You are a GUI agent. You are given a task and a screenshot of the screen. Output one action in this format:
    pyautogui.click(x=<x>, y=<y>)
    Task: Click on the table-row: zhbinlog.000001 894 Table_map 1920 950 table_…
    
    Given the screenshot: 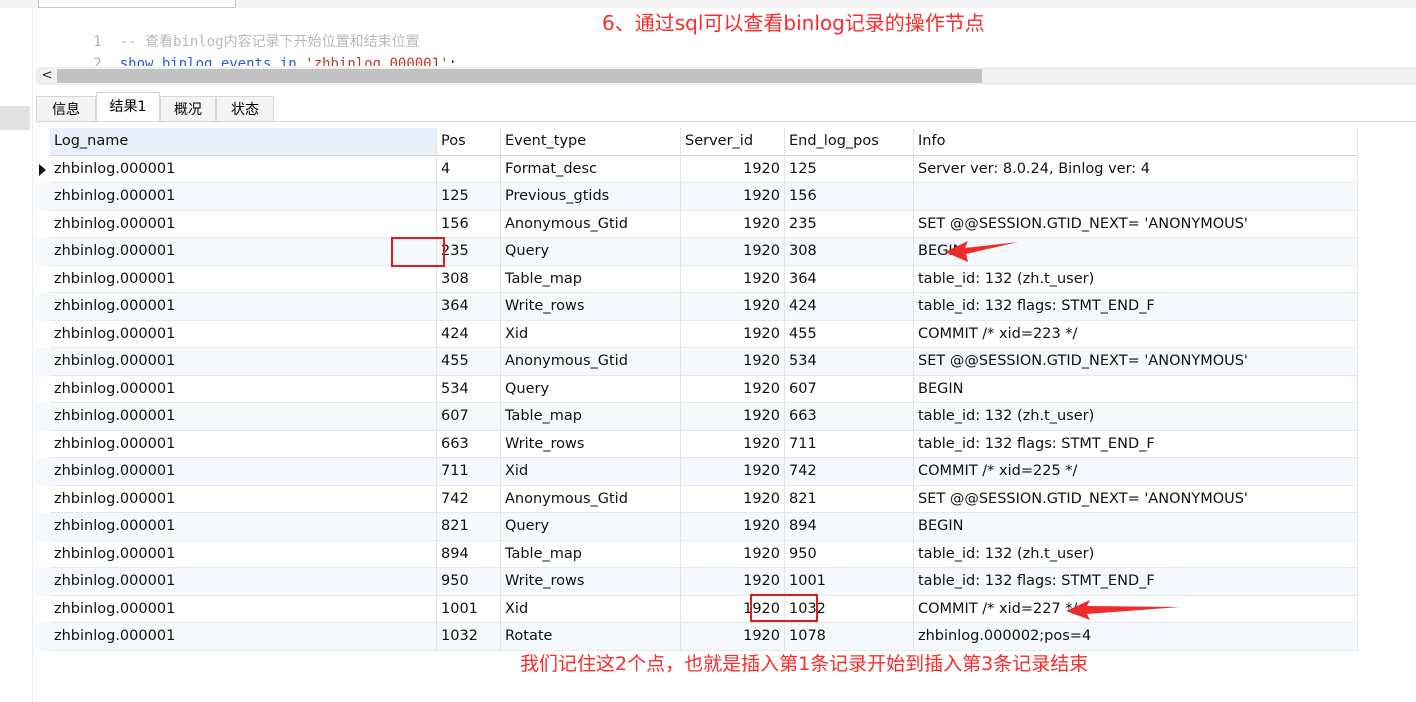 What is the action you would take?
    pyautogui.click(x=697, y=554)
    